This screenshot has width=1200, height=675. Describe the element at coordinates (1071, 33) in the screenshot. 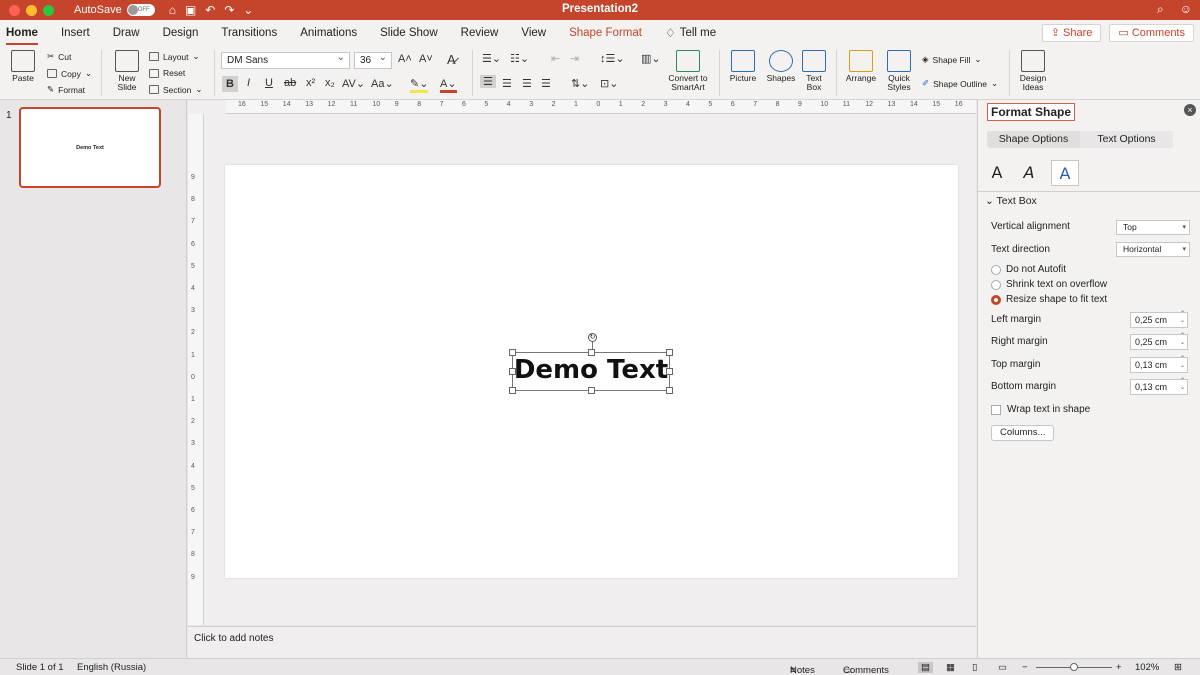

I see `share-button: ⇪ Share` at that location.